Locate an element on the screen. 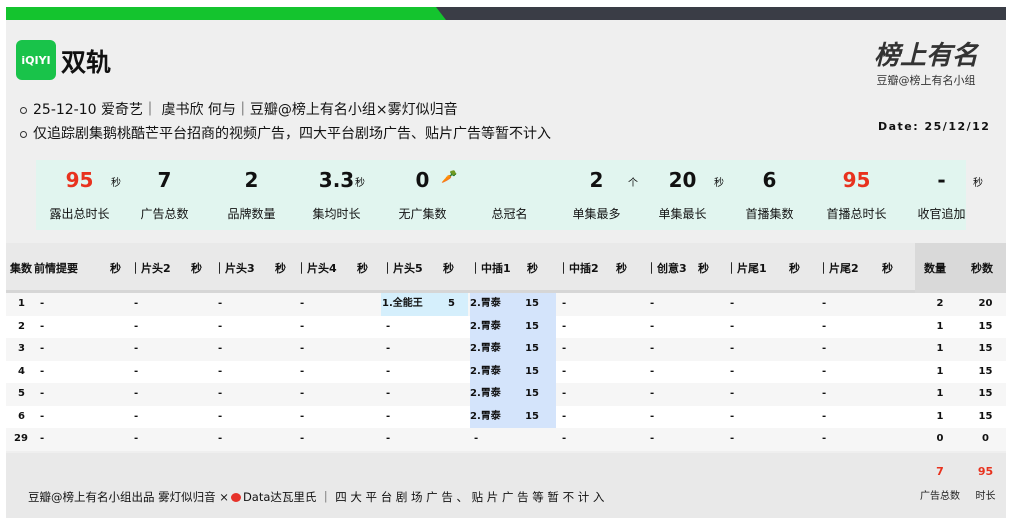 The image size is (1010, 528). stat-label: 露出总时长 is located at coordinates (79, 214).